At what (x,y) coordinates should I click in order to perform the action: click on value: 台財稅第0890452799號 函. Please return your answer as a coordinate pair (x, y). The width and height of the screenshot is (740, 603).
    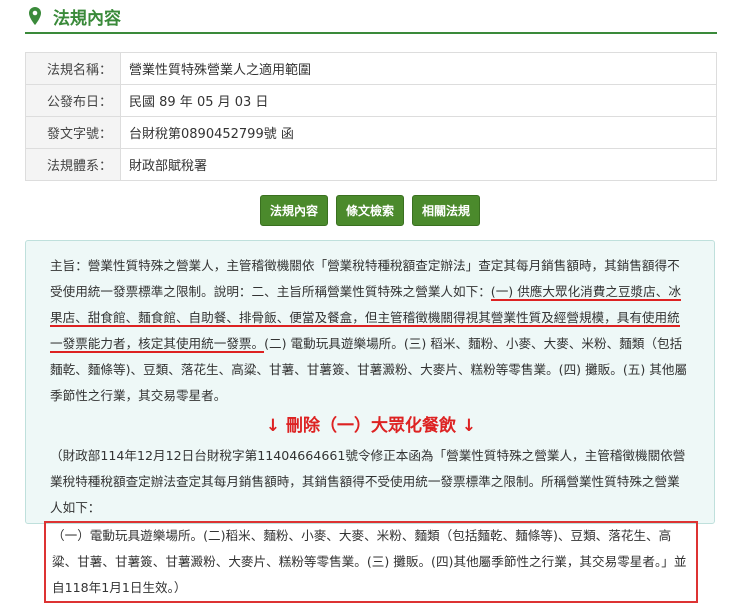
    Looking at the image, I should click on (418, 132).